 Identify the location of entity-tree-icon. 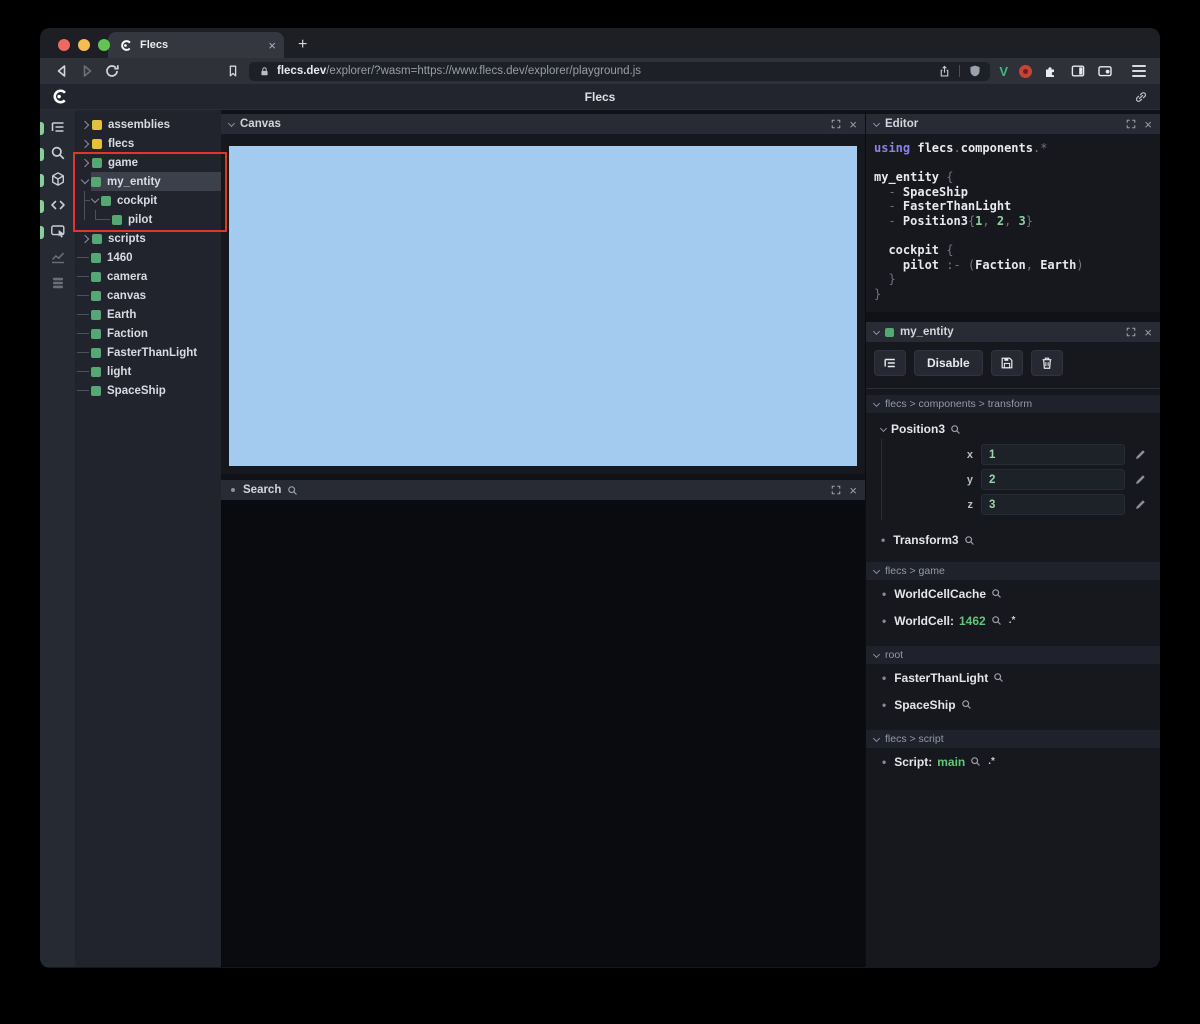
(58, 127).